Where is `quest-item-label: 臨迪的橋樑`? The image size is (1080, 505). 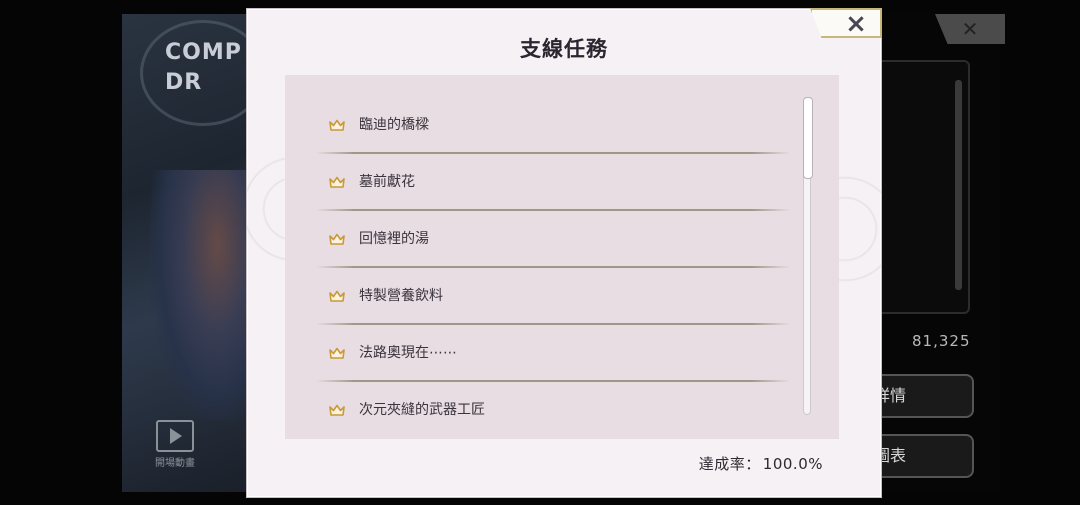
quest-item-label: 臨迪的橋樑 is located at coordinates (394, 125).